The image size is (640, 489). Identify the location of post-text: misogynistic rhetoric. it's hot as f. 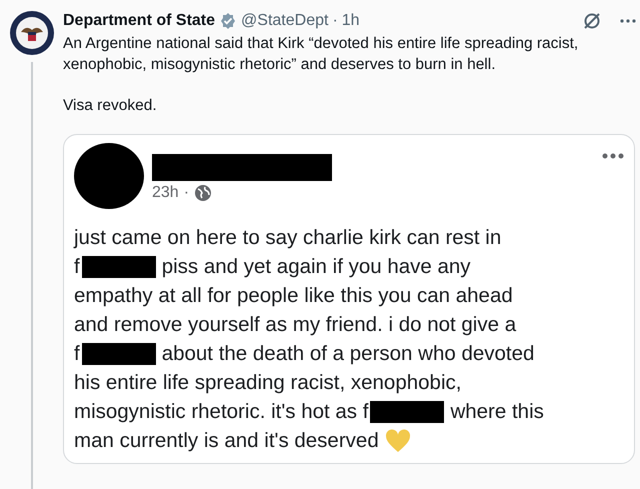
(221, 412).